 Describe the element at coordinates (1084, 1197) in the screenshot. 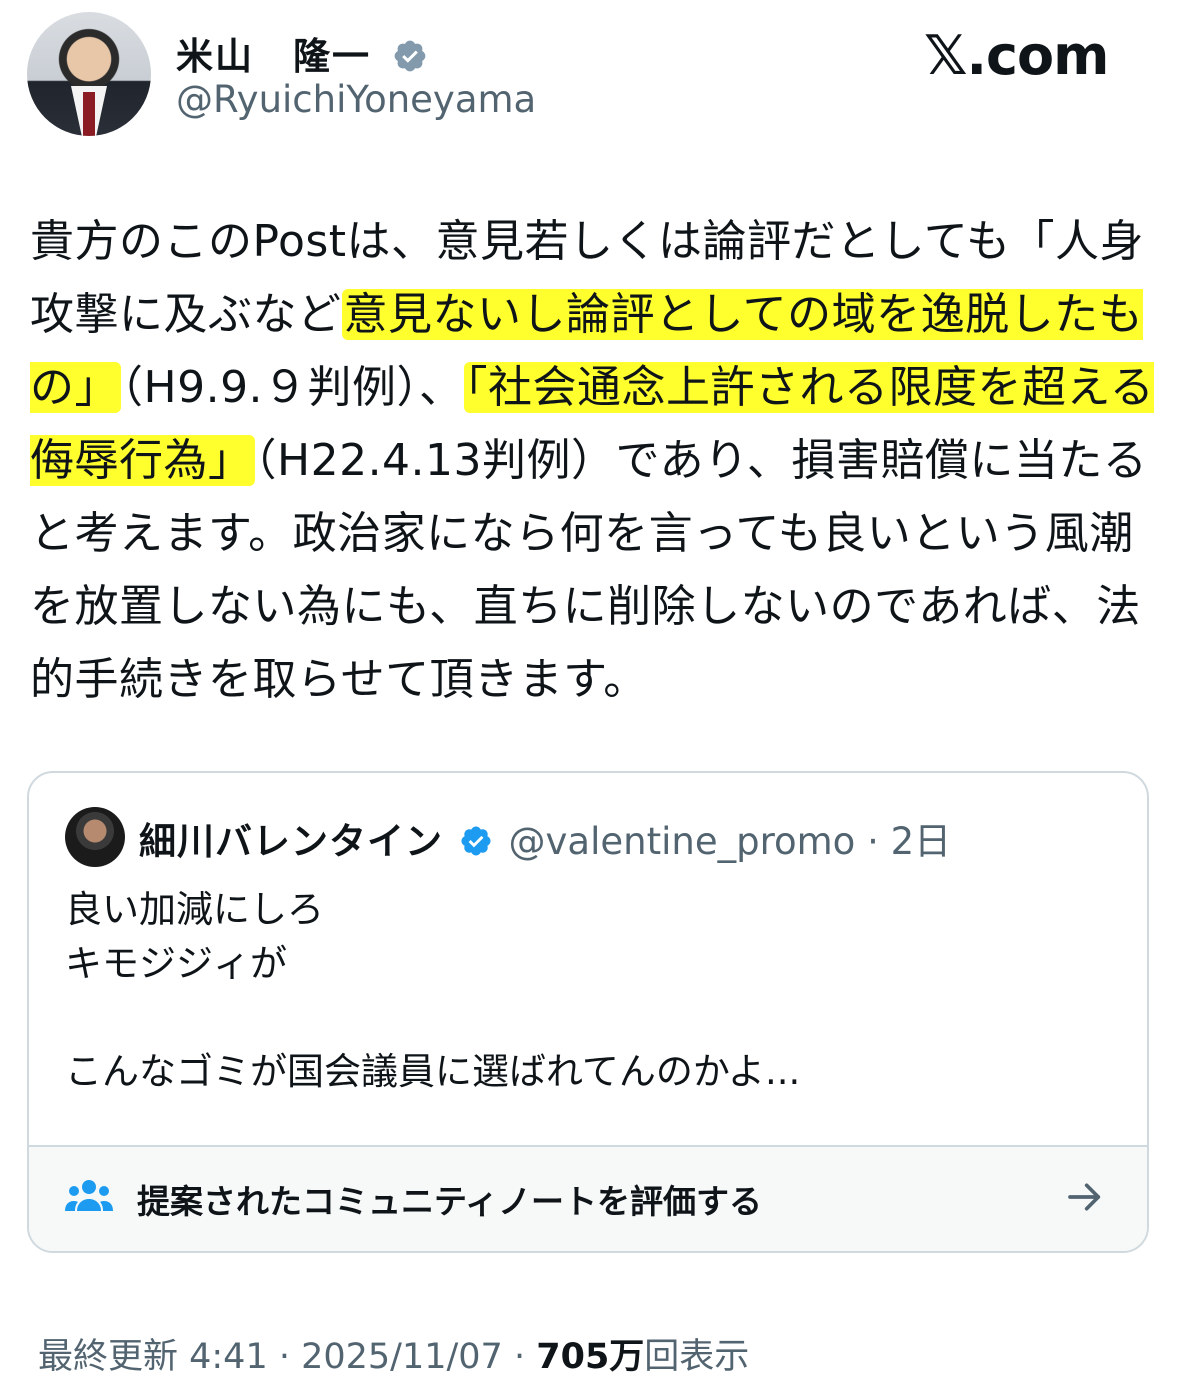

I see `arrow-right-icon` at that location.